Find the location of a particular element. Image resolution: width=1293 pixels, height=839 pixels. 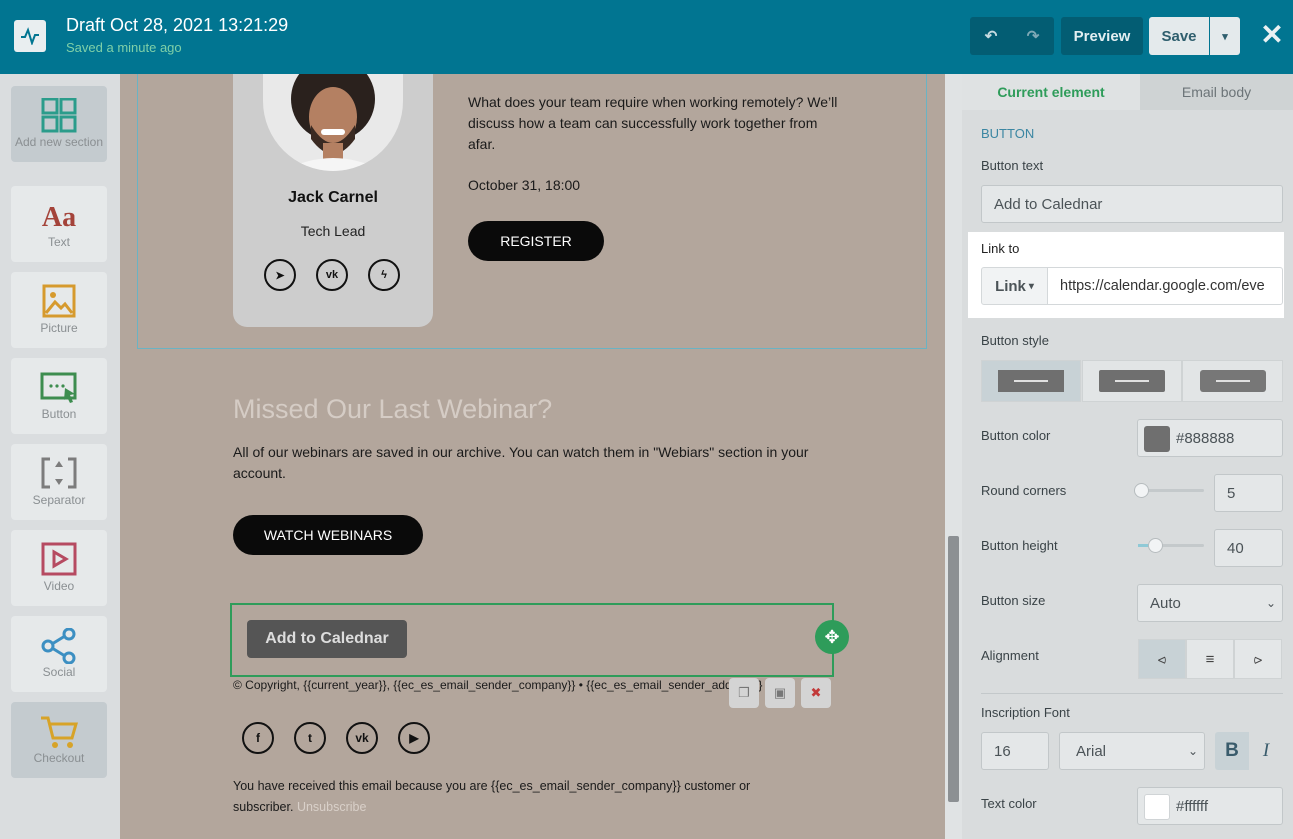

font-family-select: Arial ⌄ is located at coordinates (1132, 751).